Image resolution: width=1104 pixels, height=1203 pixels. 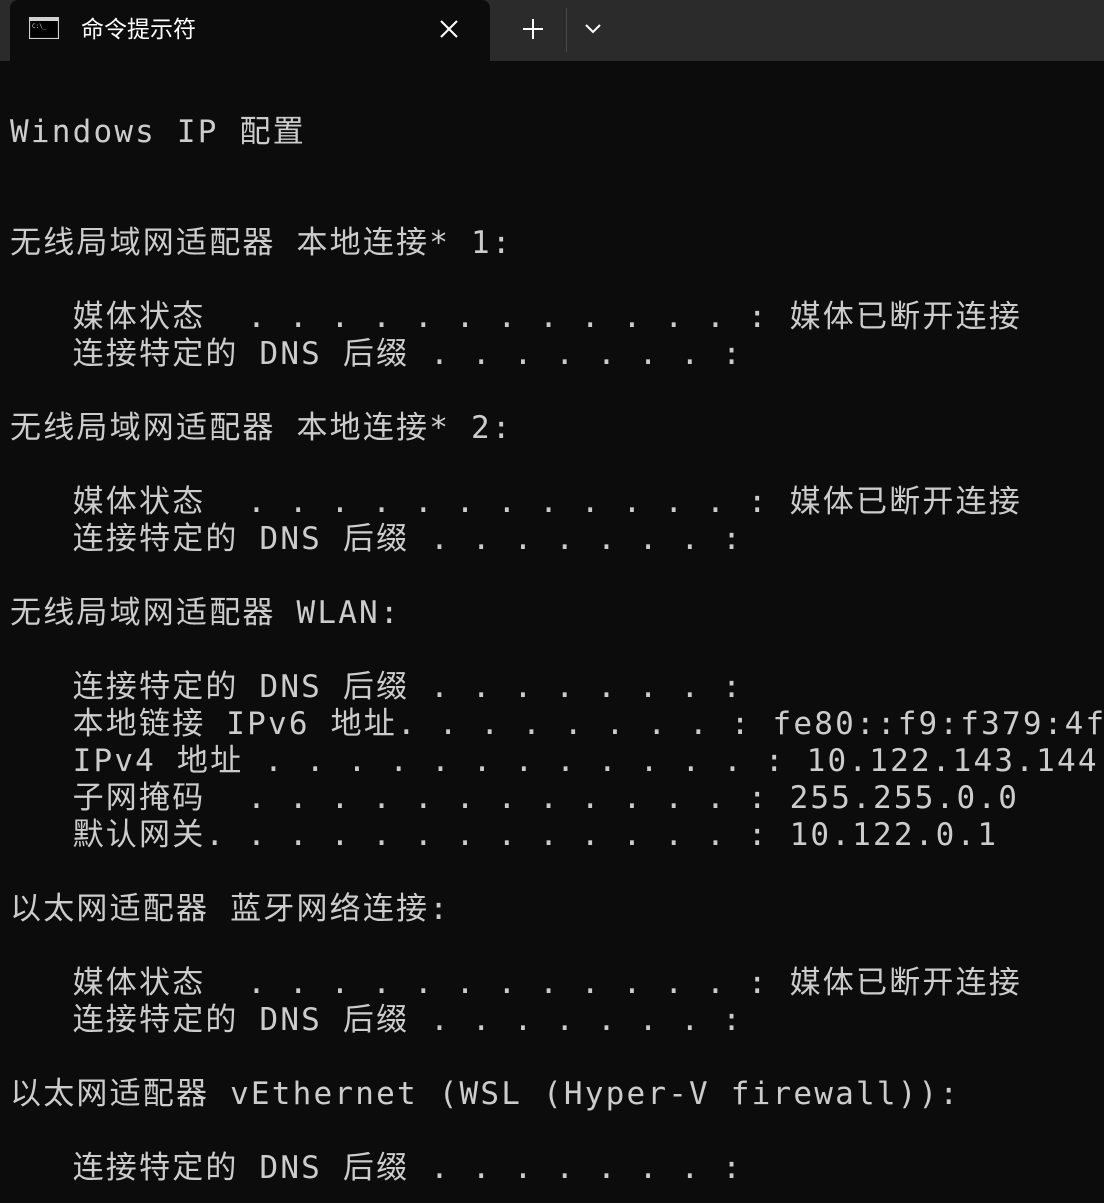 What do you see at coordinates (593, 29) in the screenshot?
I see `chevron-down-icon` at bounding box center [593, 29].